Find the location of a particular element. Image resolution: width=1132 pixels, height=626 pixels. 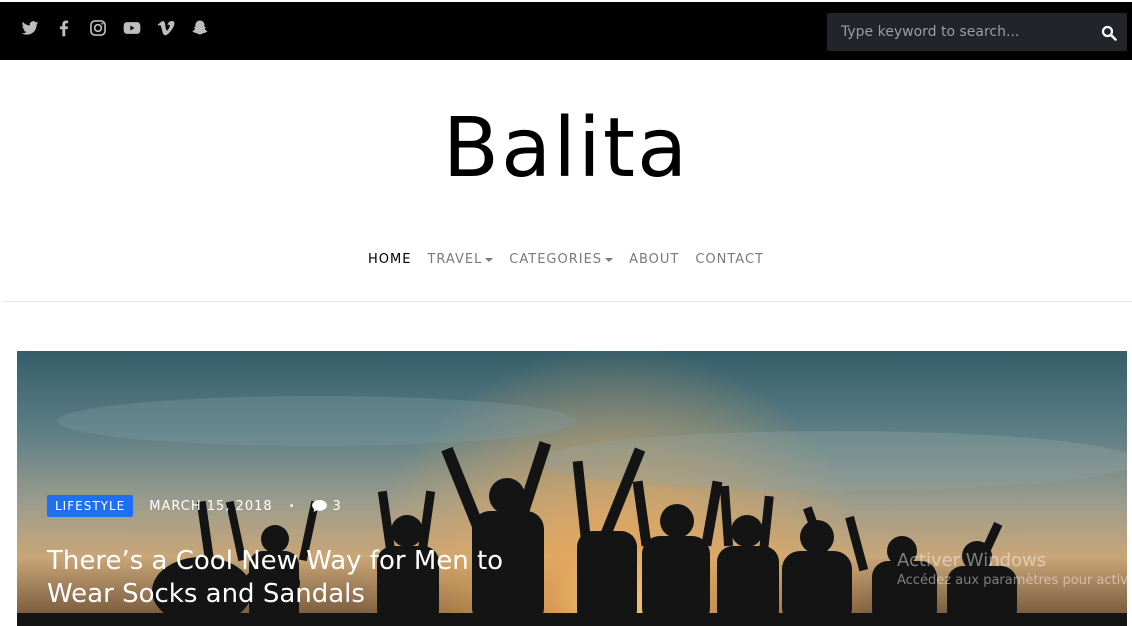

youtube-icon is located at coordinates (132, 28).